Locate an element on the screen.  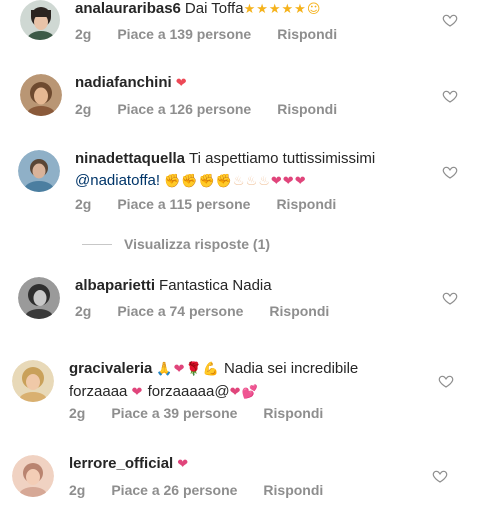
comment-emoji-3: ❤💕 is located at coordinates (244, 392).